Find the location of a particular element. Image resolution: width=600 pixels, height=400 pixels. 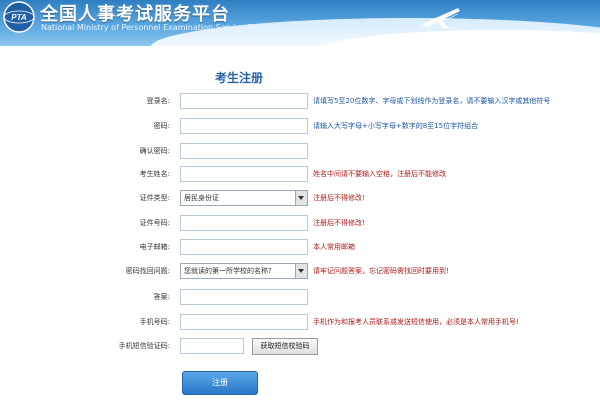

id-type-select: 居民身份证 is located at coordinates (244, 198).